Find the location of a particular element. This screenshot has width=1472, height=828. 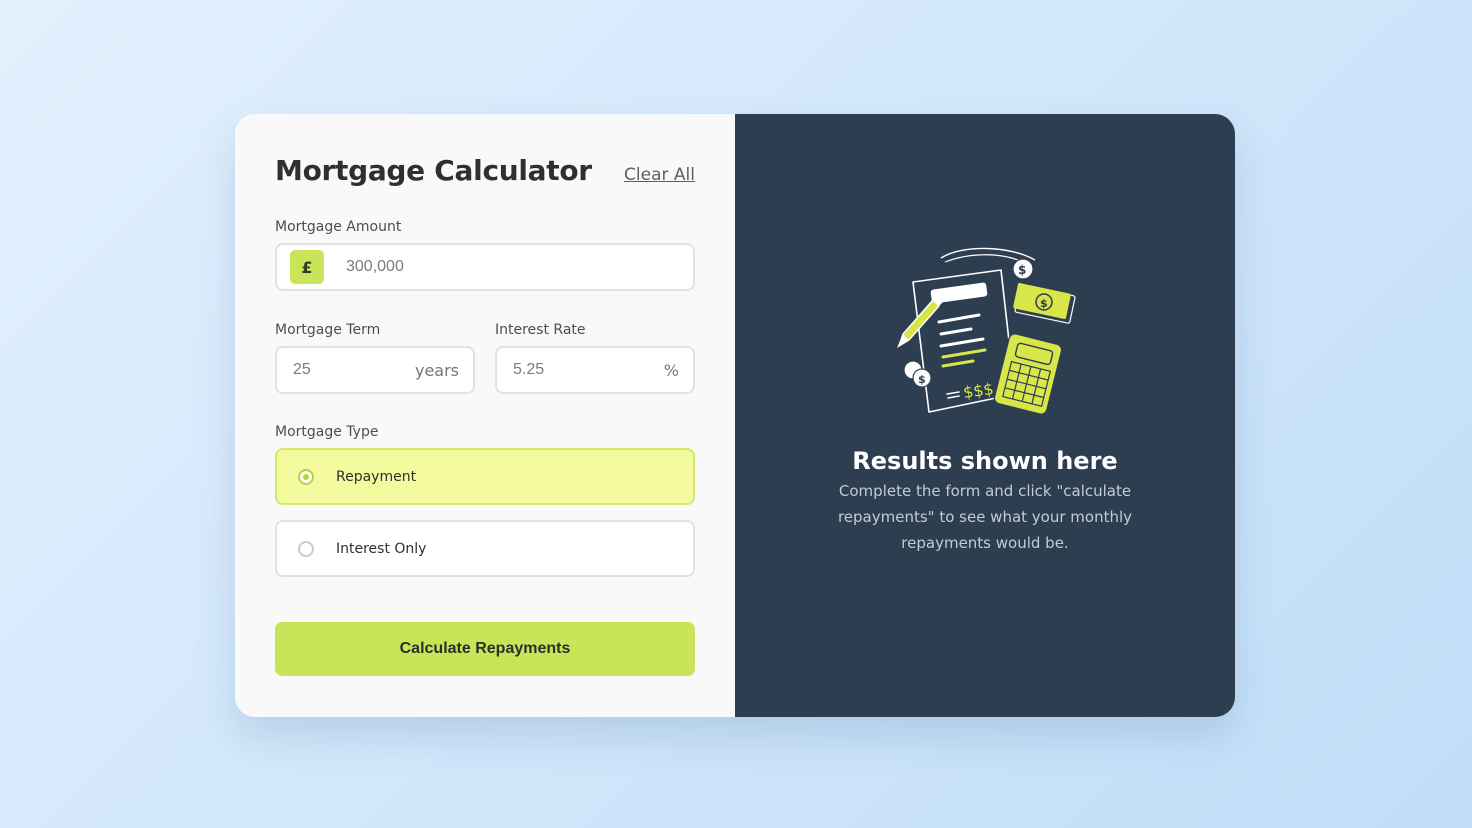

form-header: Mortgage Calculator Clear All is located at coordinates (485, 170).